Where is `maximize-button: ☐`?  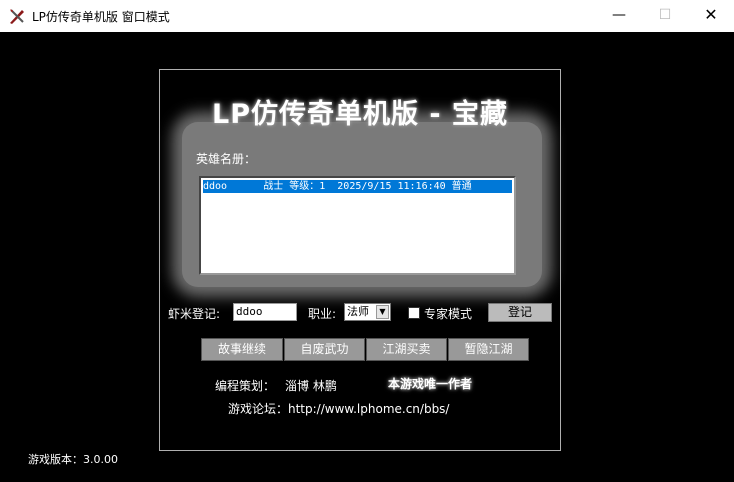
maximize-button: ☐ is located at coordinates (665, 16).